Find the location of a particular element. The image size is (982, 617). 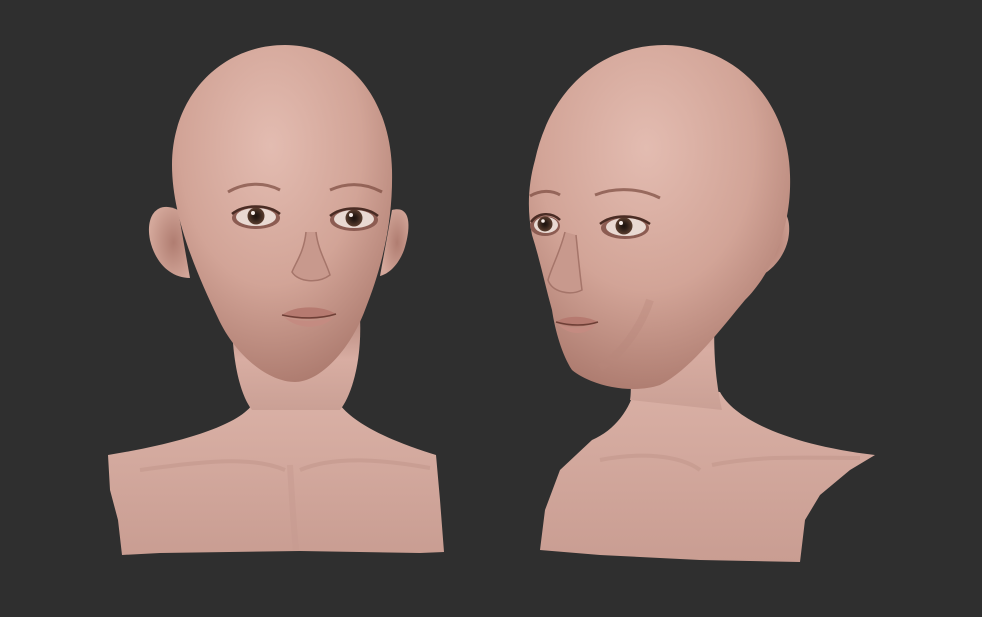

three-quarter-head is located at coordinates (659, 217).